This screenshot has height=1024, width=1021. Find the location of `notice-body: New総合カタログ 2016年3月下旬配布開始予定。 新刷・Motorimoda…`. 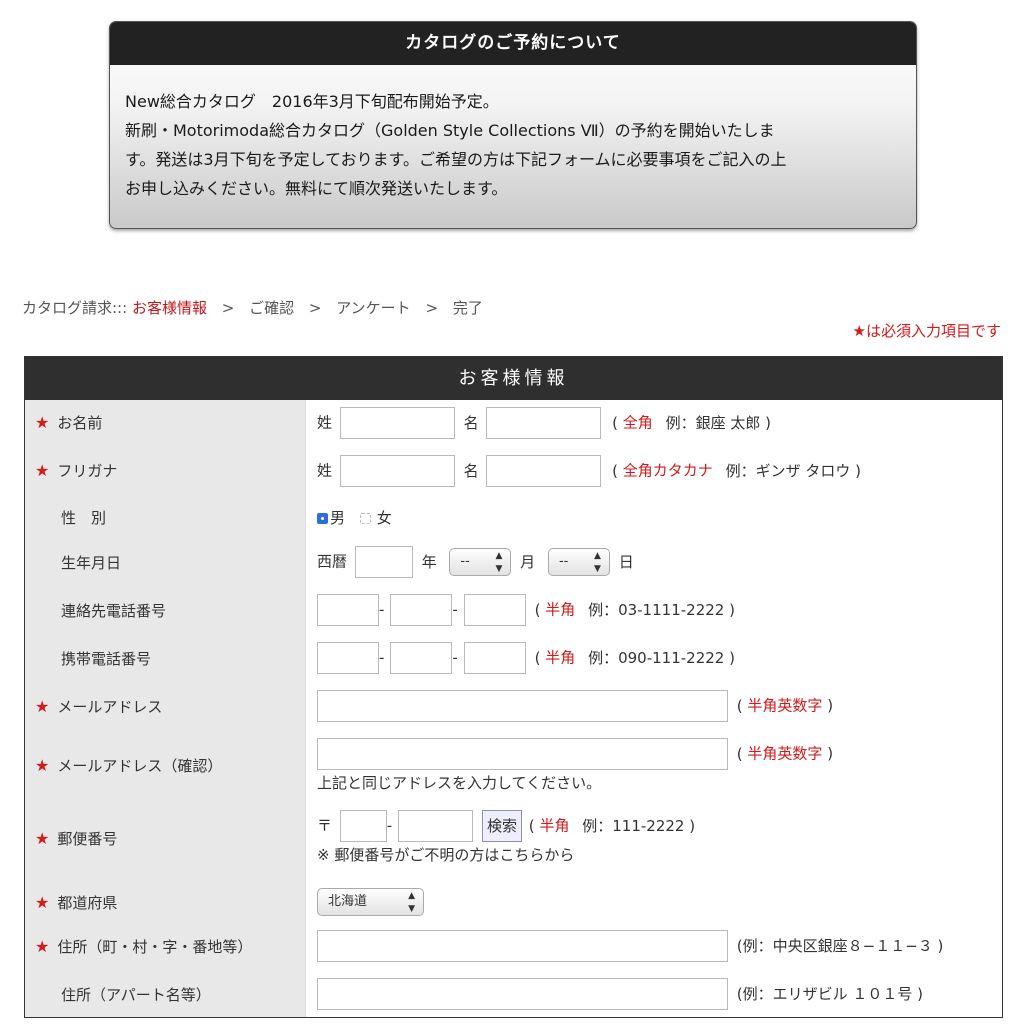

notice-body: New総合カタログ 2016年3月下旬配布開始予定。 新刷・Motorimoda… is located at coordinates (513, 134).